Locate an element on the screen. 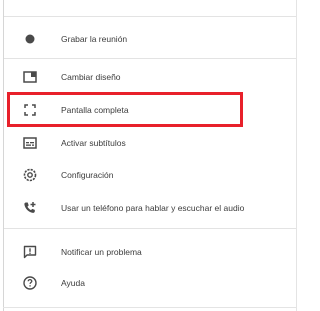 The image size is (320, 311). menu-item-label: Activar subtítulos is located at coordinates (93, 143).